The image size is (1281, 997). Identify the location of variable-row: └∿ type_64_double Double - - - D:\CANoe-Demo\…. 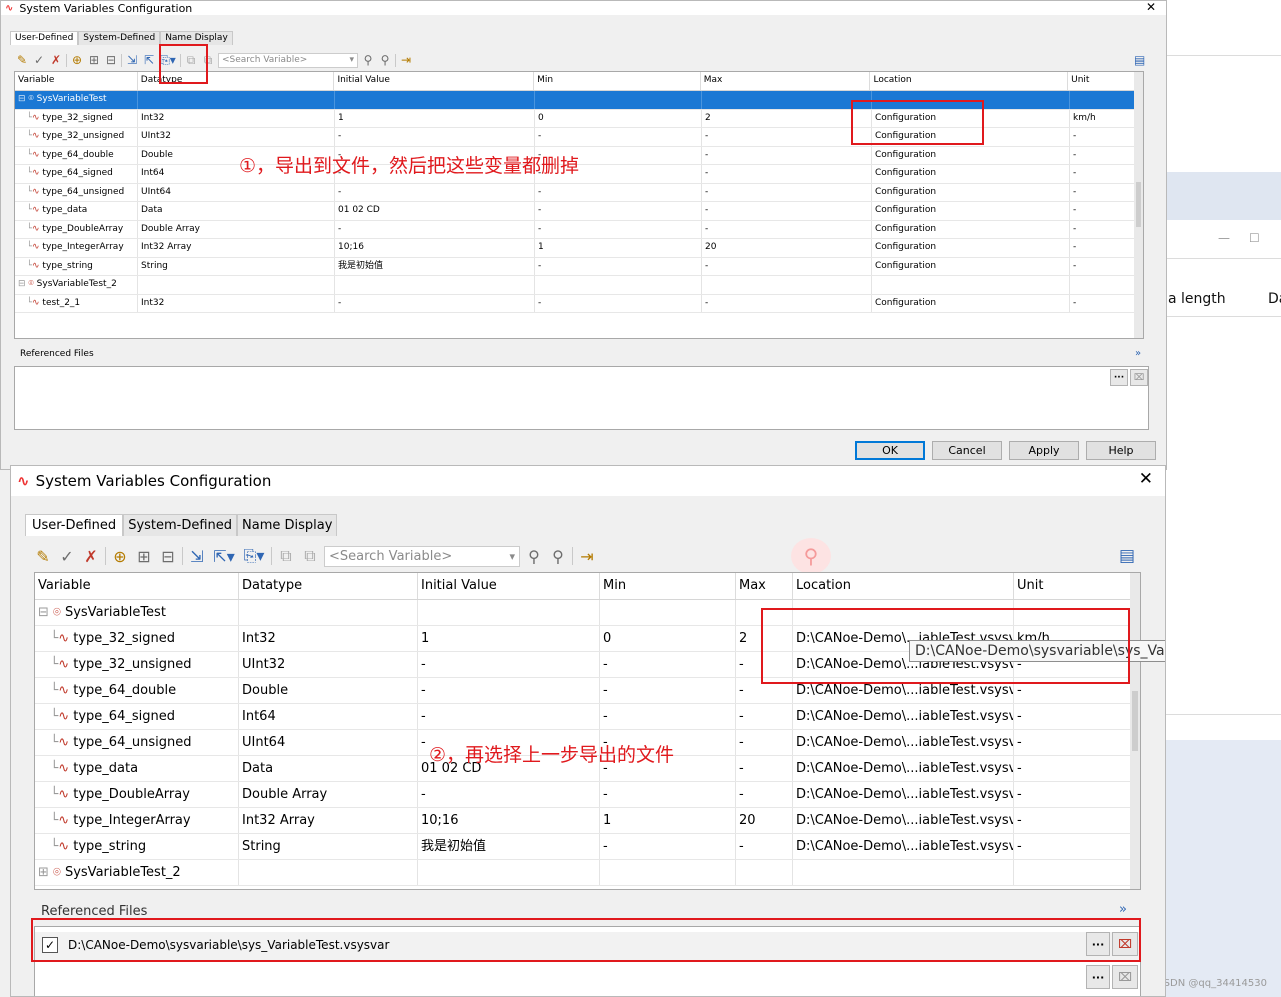
(583, 691).